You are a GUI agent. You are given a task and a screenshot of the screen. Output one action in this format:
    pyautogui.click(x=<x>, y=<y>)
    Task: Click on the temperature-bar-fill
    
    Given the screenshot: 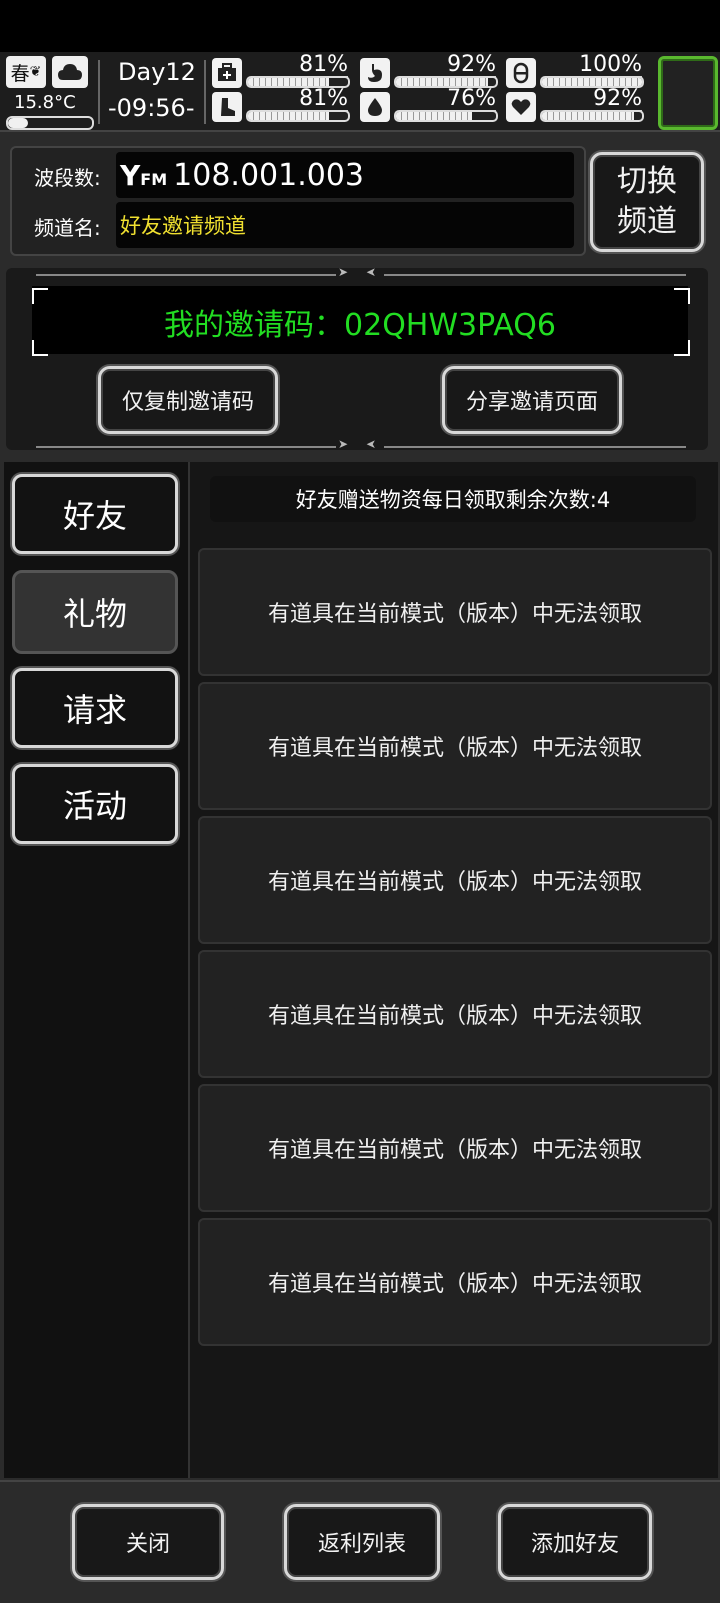 What is the action you would take?
    pyautogui.click(x=18, y=123)
    